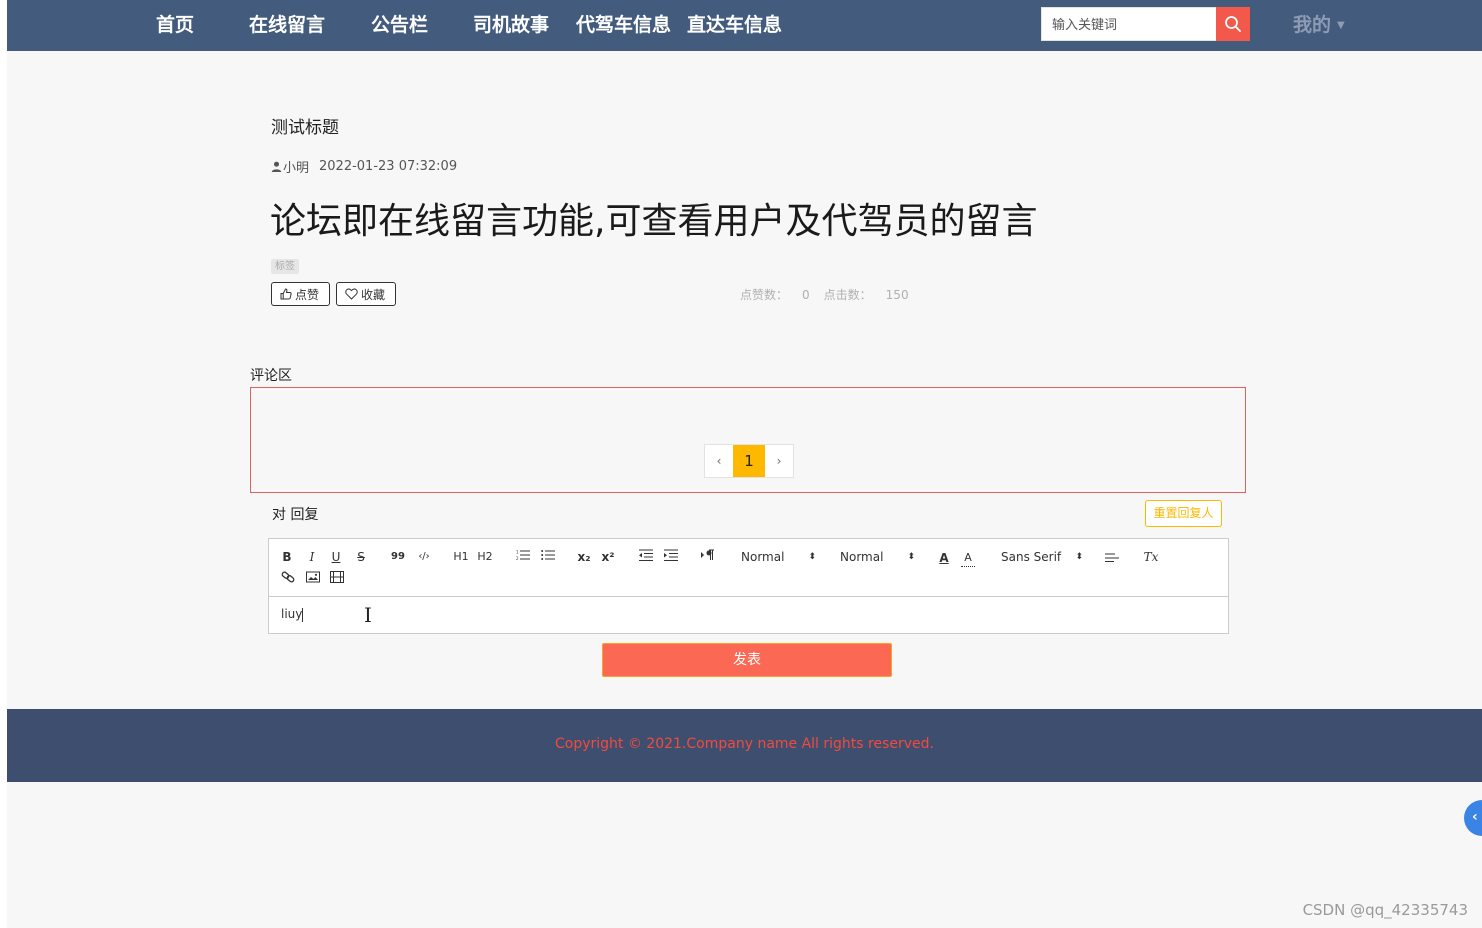 The height and width of the screenshot is (928, 1482). I want to click on nav-item-home: 首页, so click(175, 25).